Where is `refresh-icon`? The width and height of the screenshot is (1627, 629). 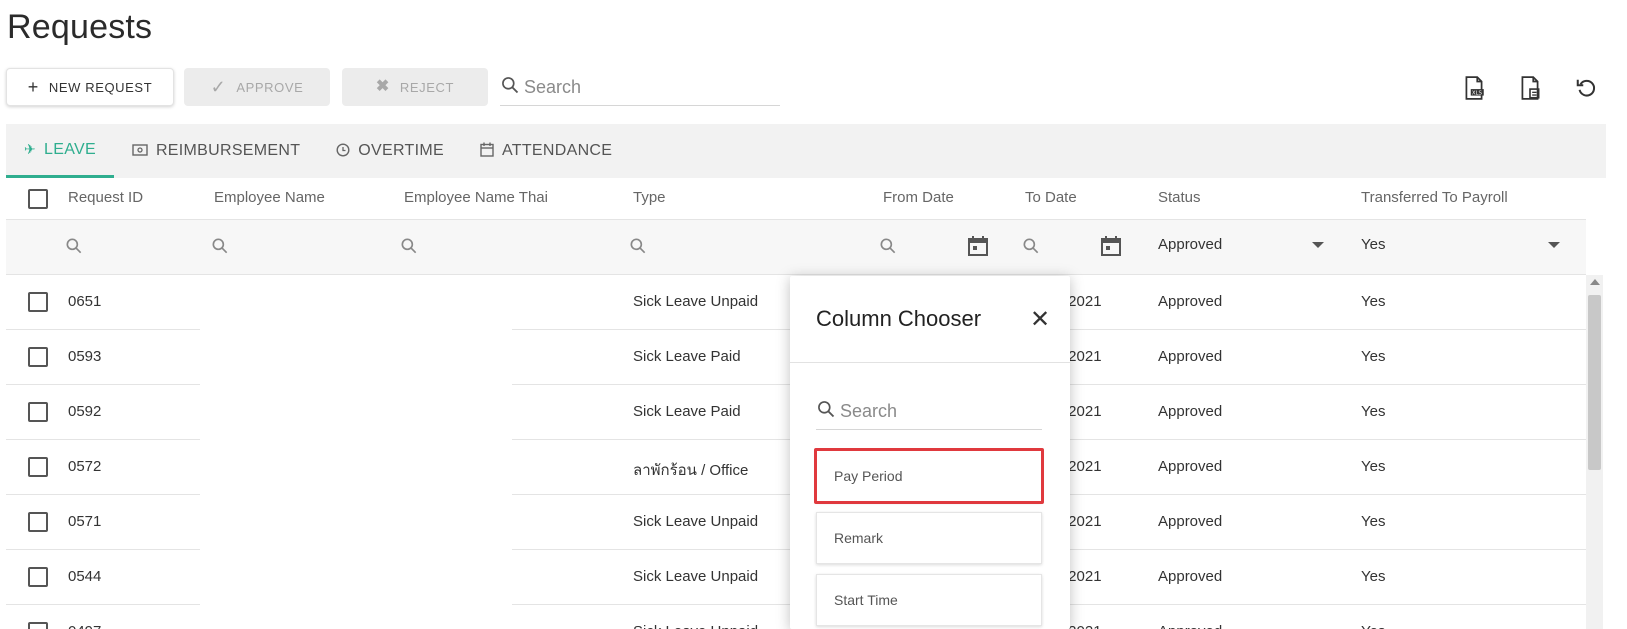
refresh-icon is located at coordinates (1586, 88).